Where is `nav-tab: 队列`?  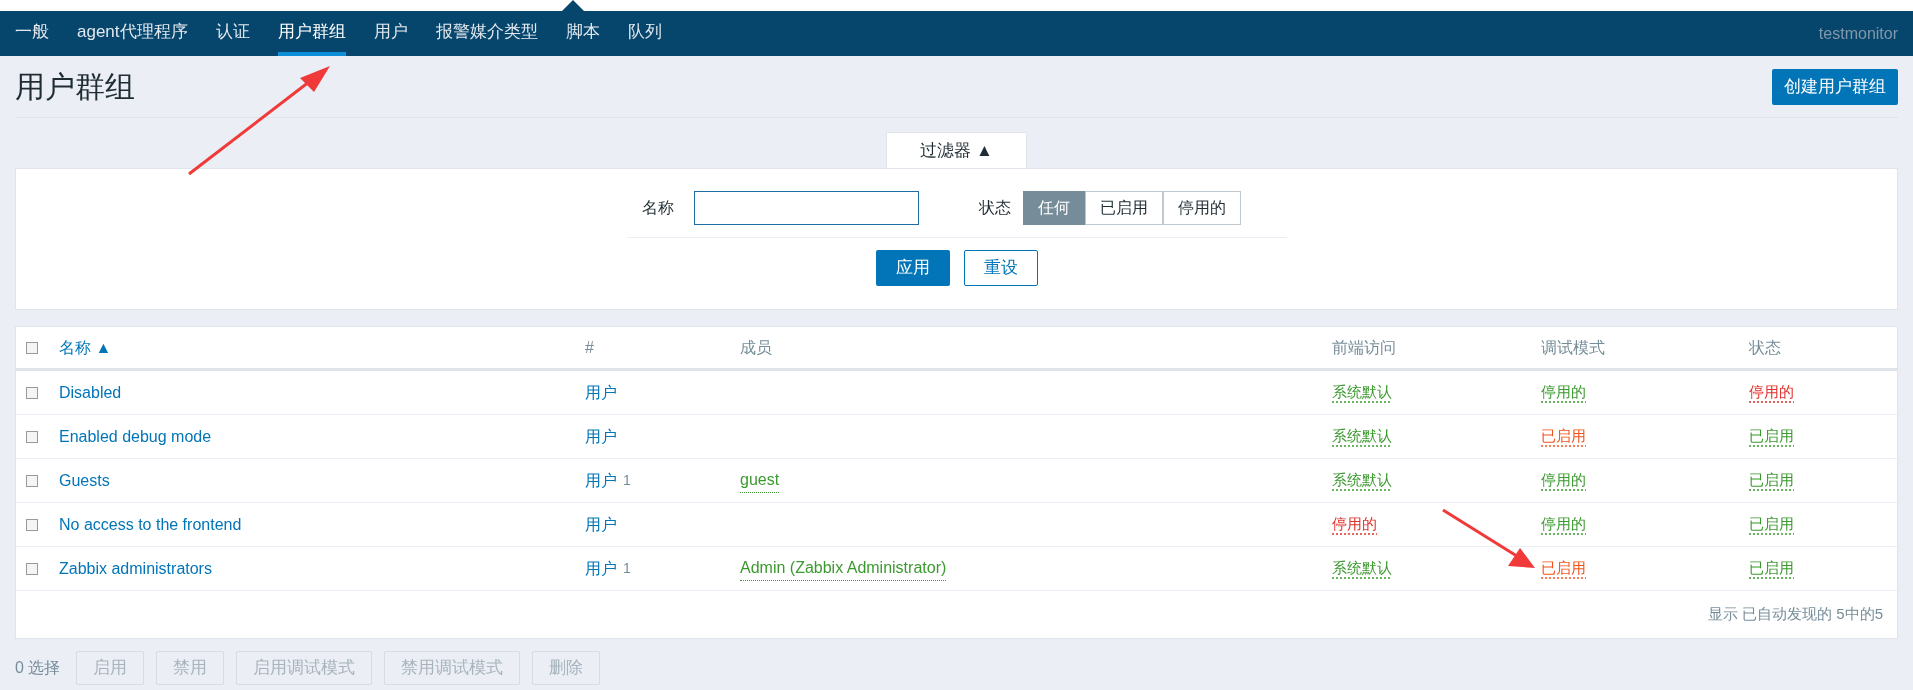
nav-tab: 队列 is located at coordinates (644, 33).